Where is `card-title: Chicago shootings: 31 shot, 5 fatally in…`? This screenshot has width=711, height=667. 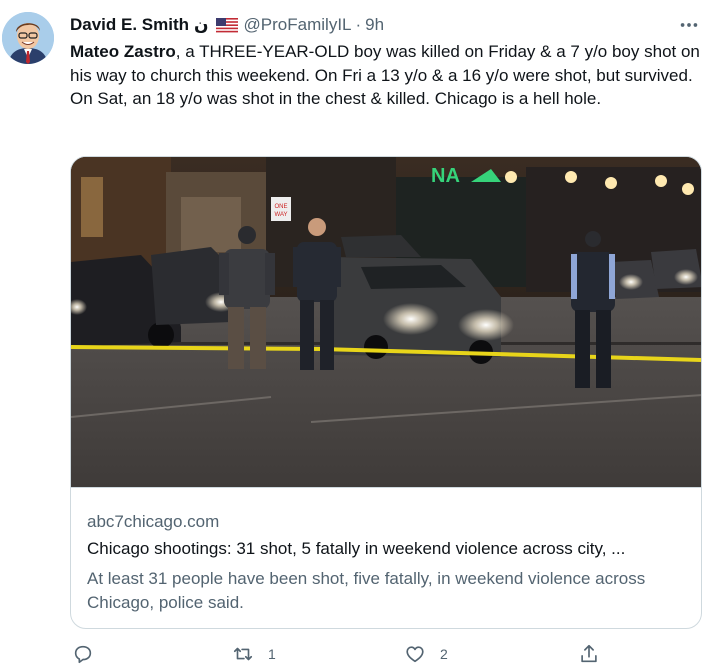 card-title: Chicago shootings: 31 shot, 5 fatally in… is located at coordinates (356, 548).